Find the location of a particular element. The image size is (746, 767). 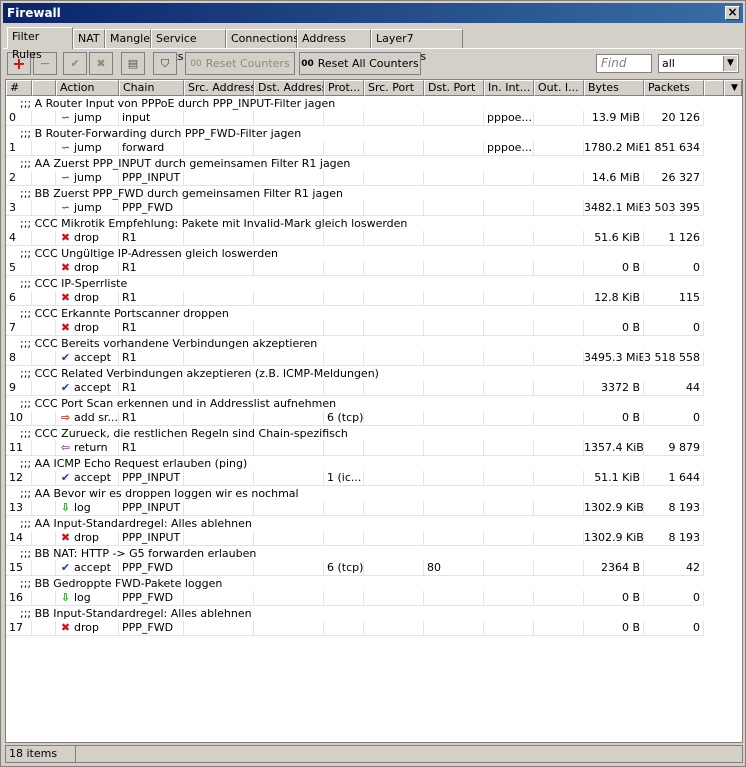

tab-nat: NAT is located at coordinates (89, 38).